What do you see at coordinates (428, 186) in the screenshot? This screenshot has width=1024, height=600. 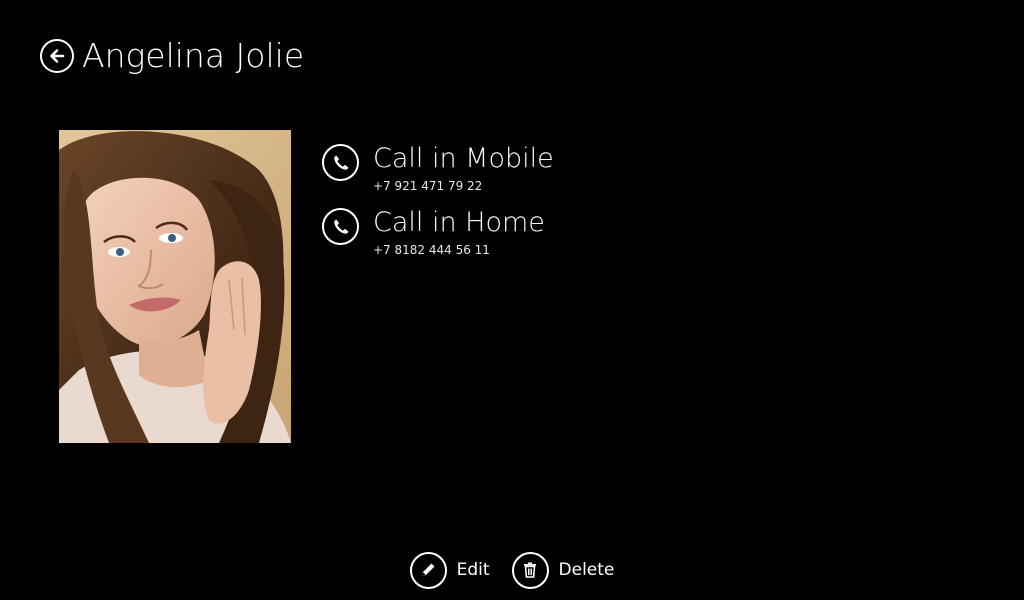 I see `phone-number: +7 921 471 79 22` at bounding box center [428, 186].